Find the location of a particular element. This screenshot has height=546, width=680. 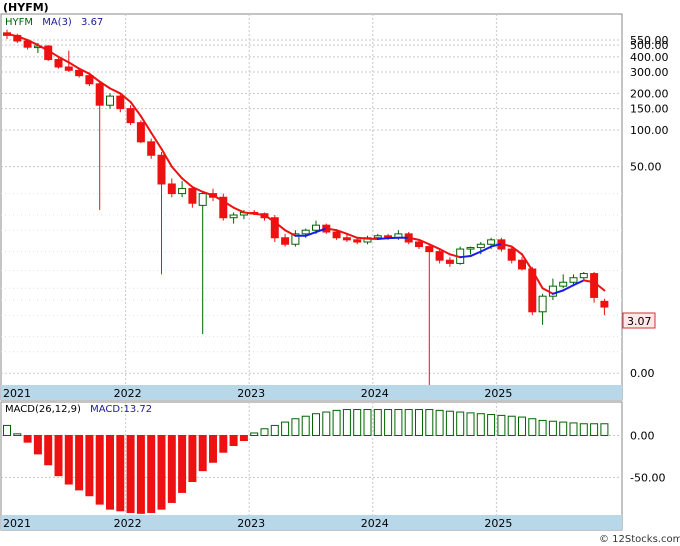

last-price-badge: 3.07 is located at coordinates (639, 321).